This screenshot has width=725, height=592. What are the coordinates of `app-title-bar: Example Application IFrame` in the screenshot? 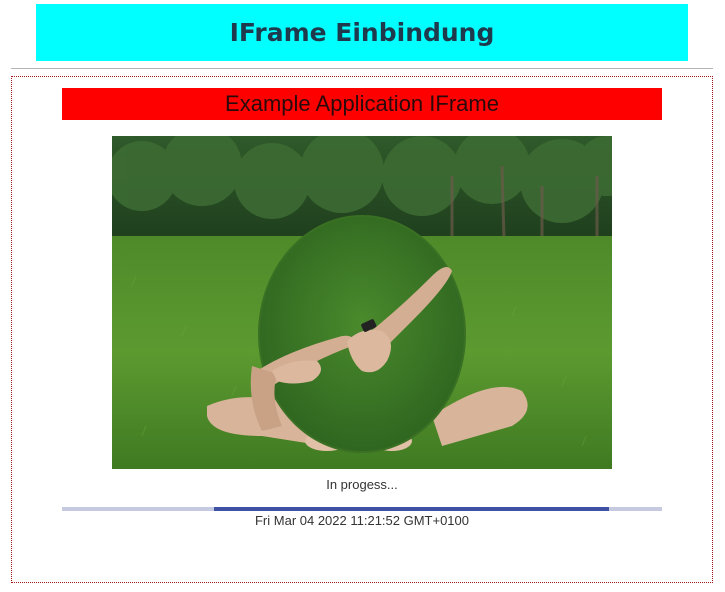 It's located at (362, 104).